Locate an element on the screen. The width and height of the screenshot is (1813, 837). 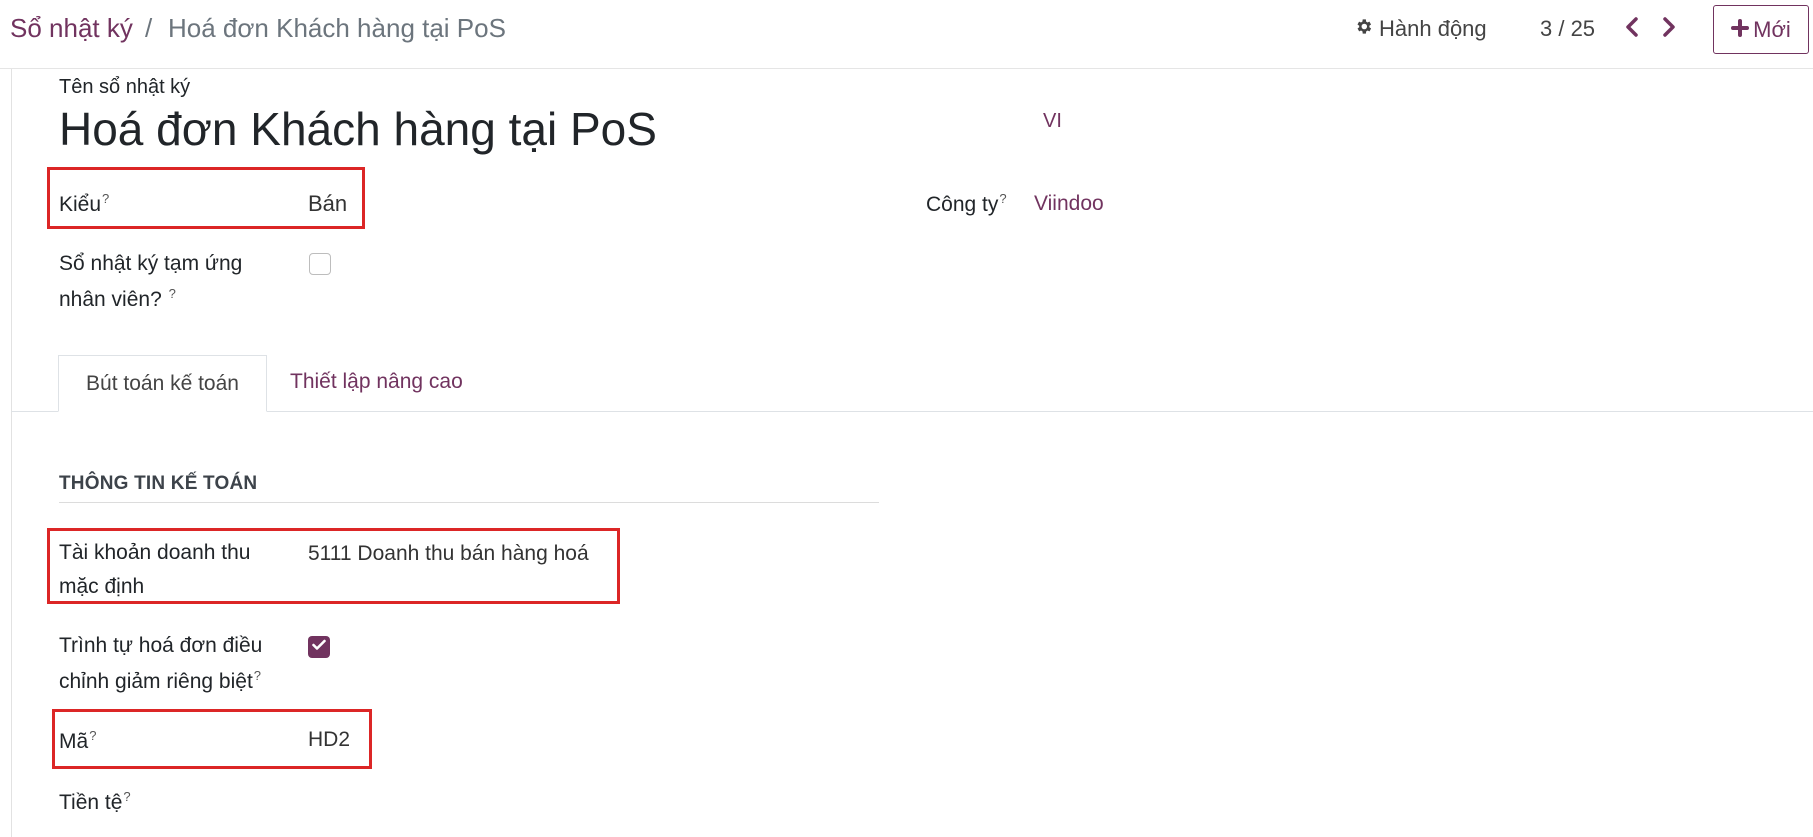
company-help-icon: ? is located at coordinates (1002, 198).